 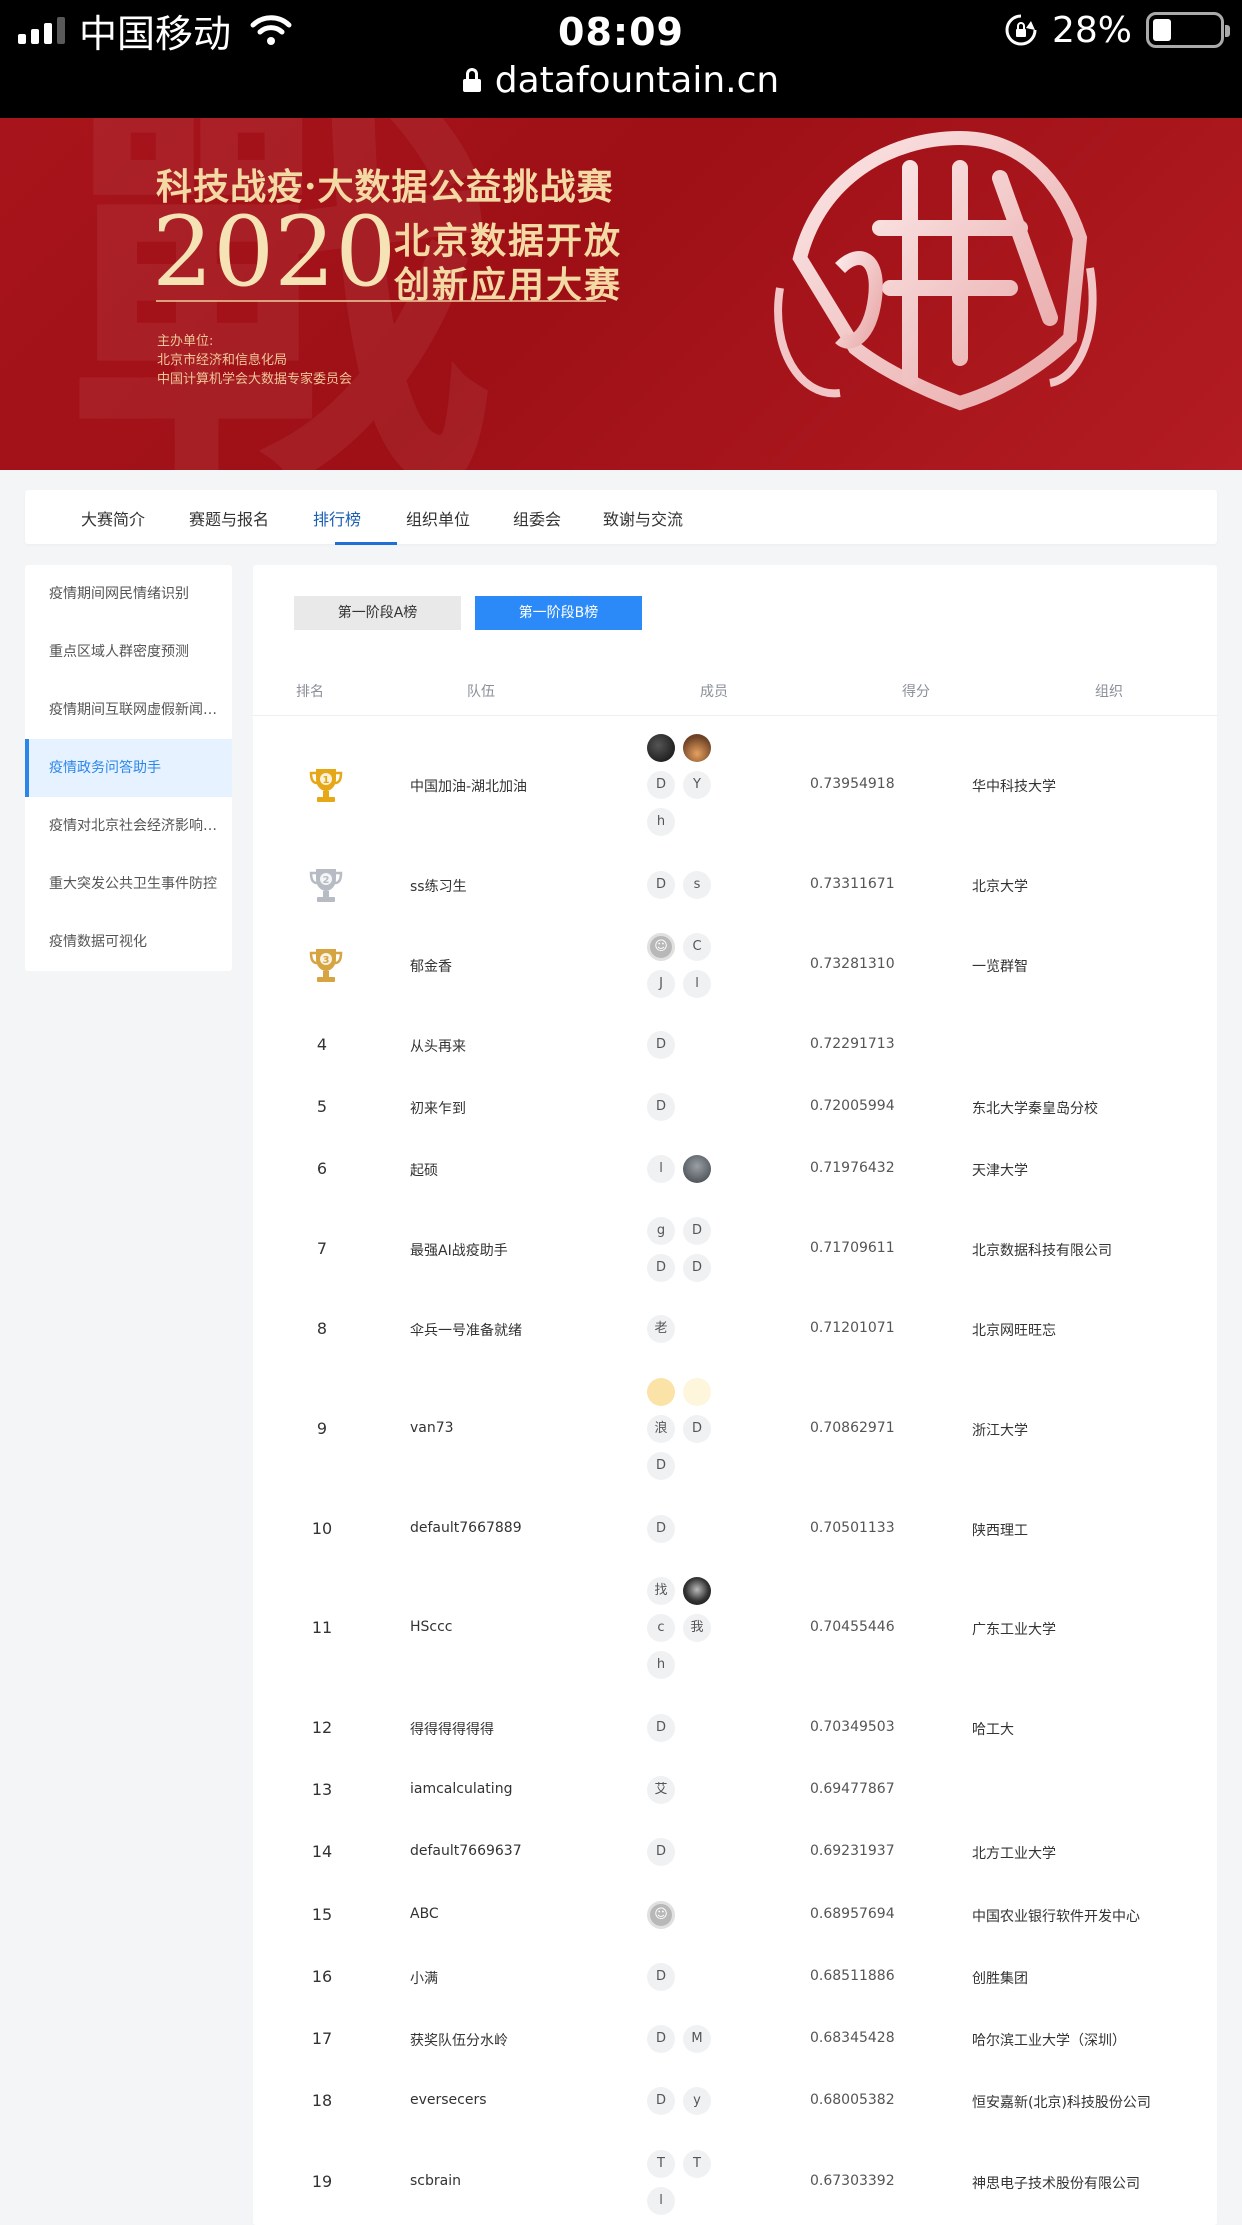 I want to click on score-cell: 0.72291713, so click(x=852, y=1044).